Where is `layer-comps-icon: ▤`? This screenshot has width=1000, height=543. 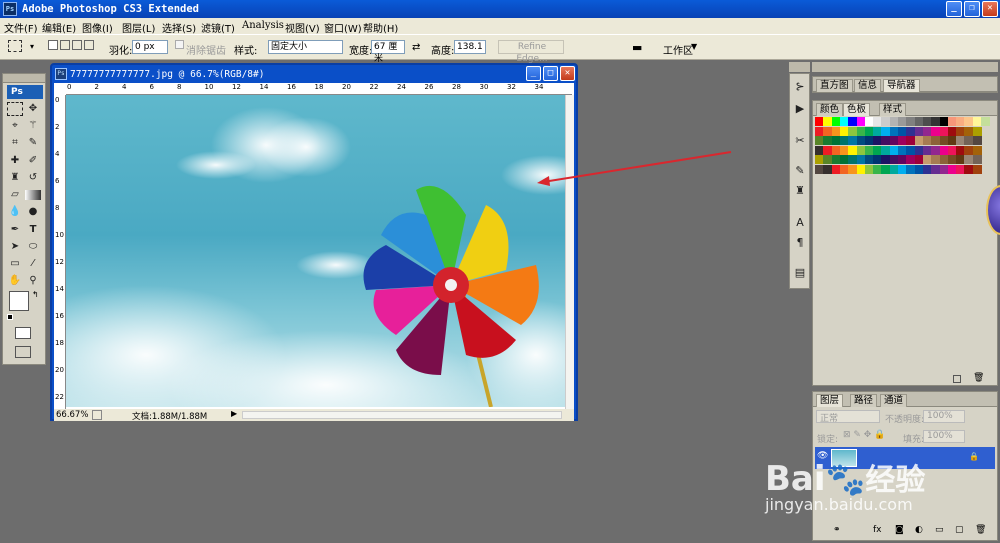 layer-comps-icon: ▤ is located at coordinates (800, 273).